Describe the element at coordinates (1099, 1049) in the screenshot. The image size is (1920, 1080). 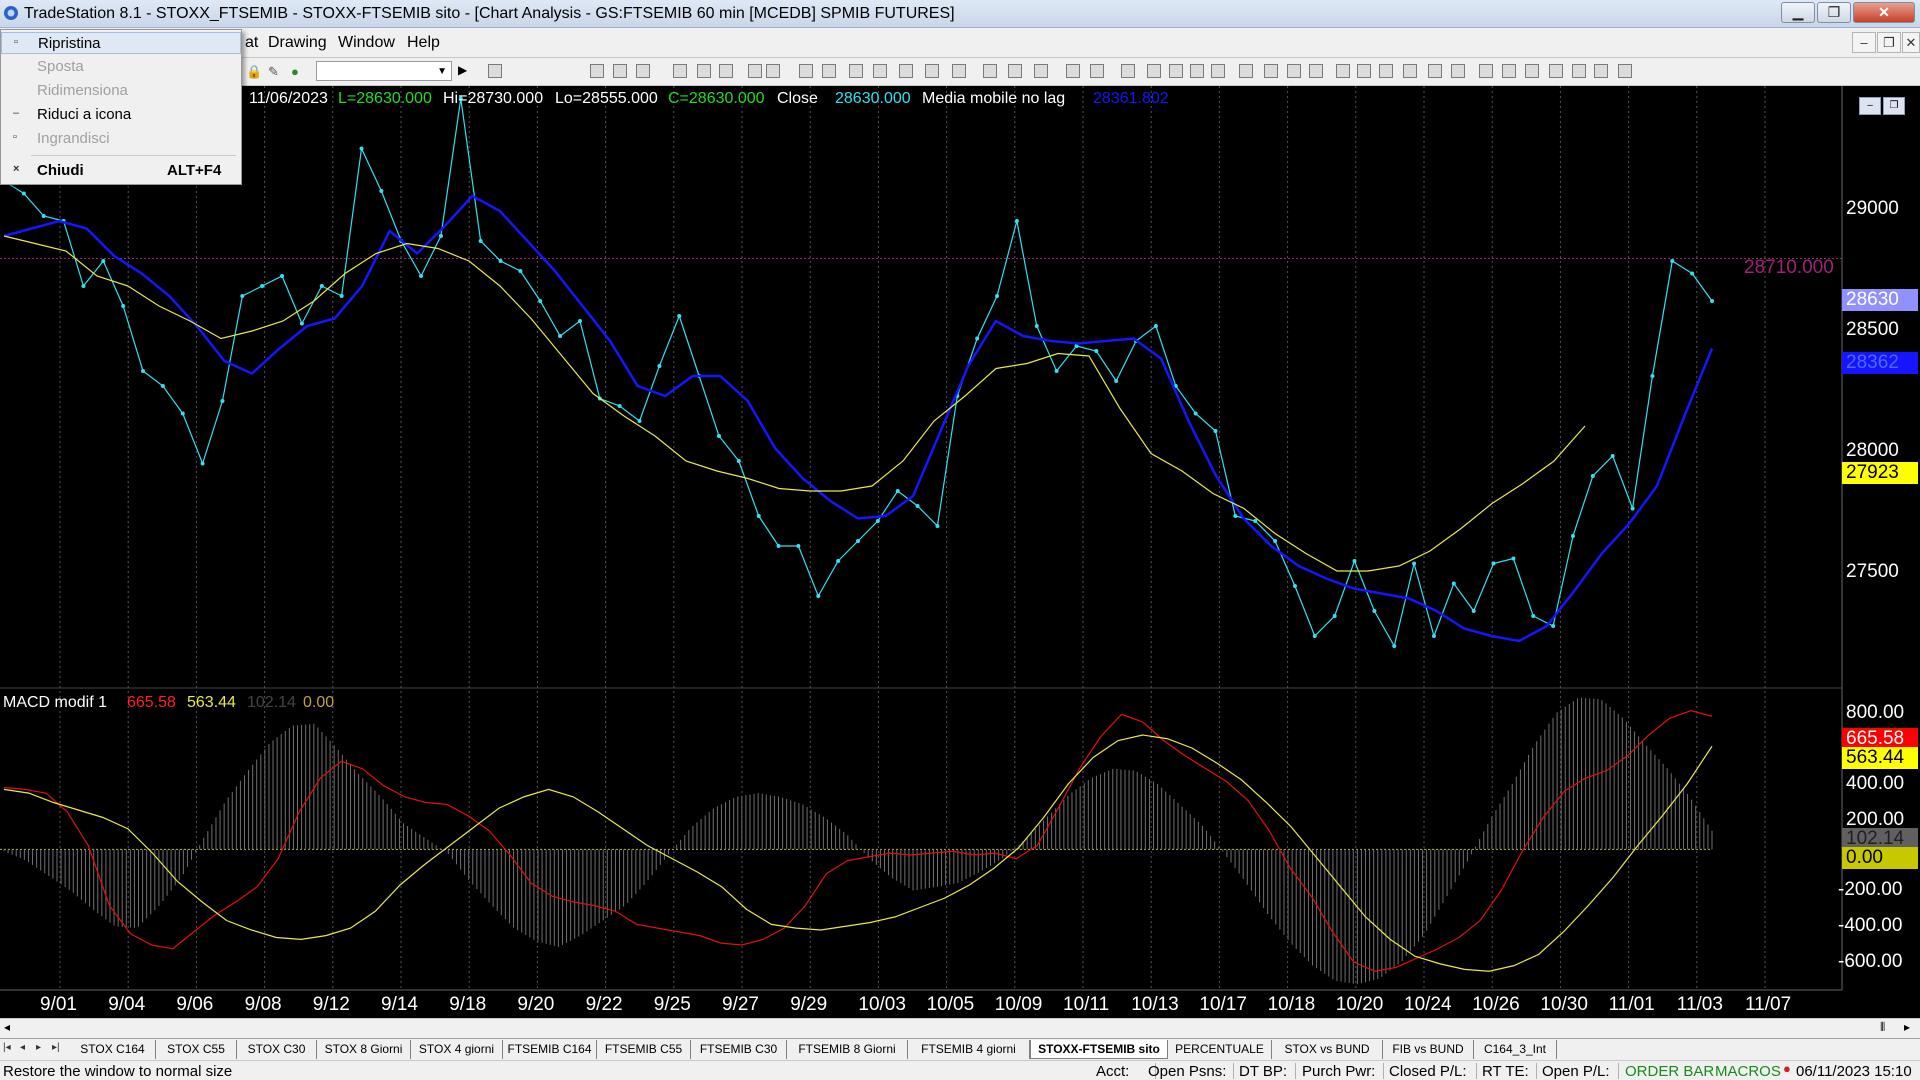
I see `tab-stoxx-ftsemib-sito: STOXX-FTSEMIB sito` at that location.